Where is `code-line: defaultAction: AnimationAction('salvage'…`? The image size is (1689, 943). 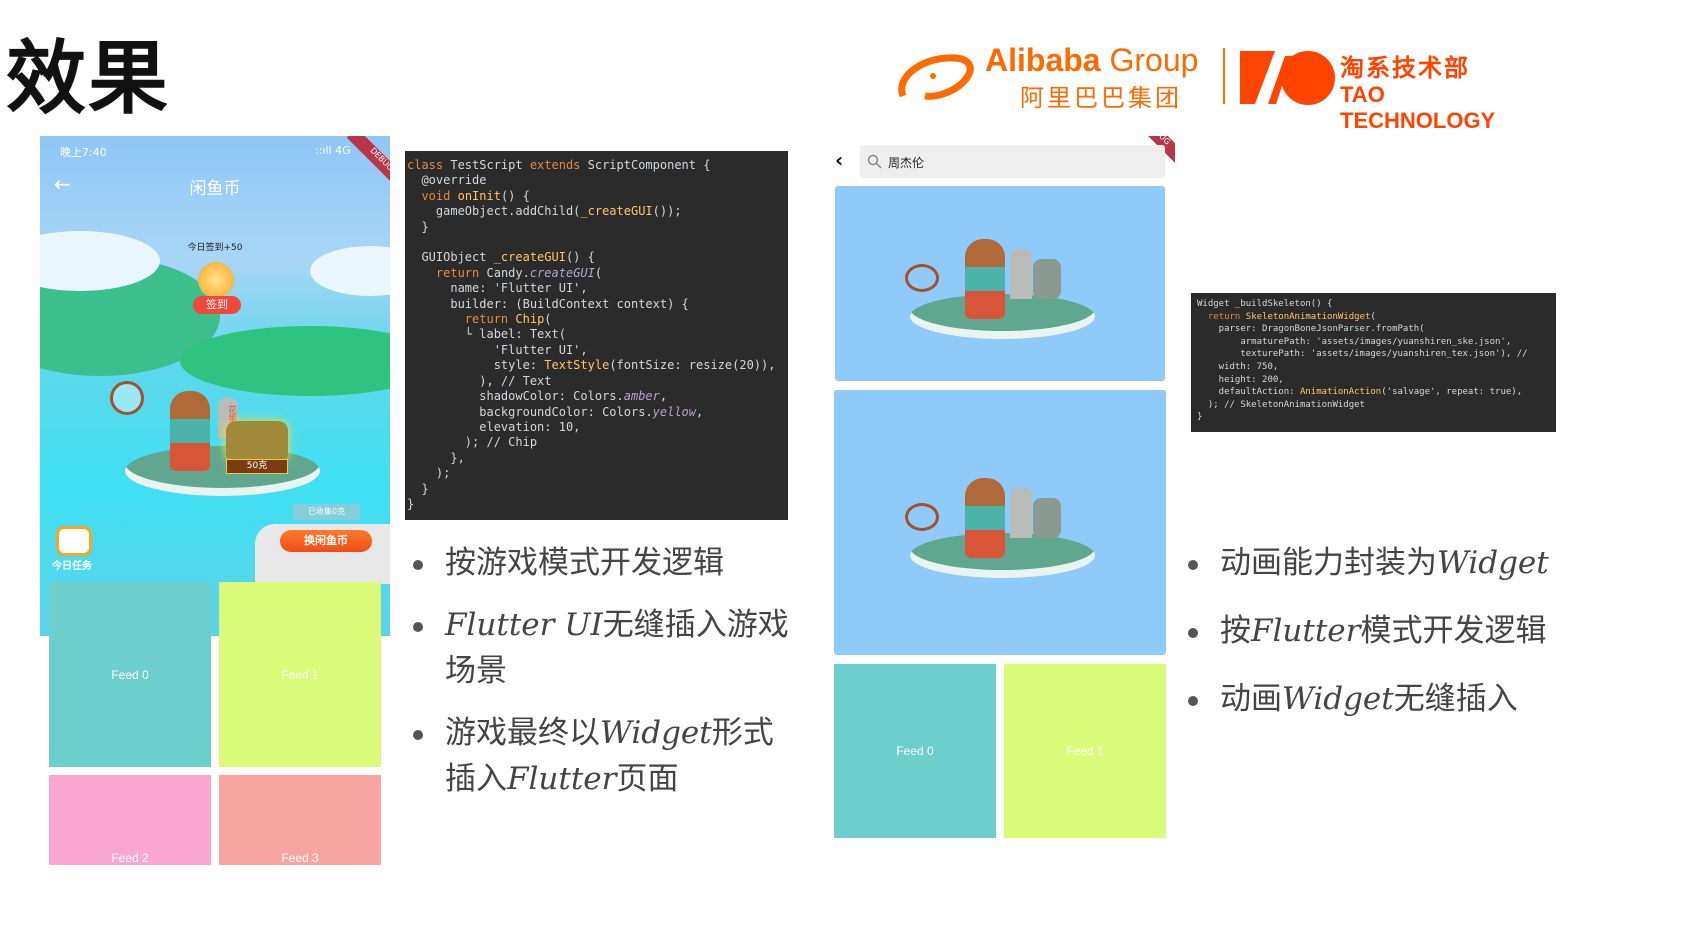
code-line: defaultAction: AnimationAction('salvage'… is located at coordinates (1360, 392).